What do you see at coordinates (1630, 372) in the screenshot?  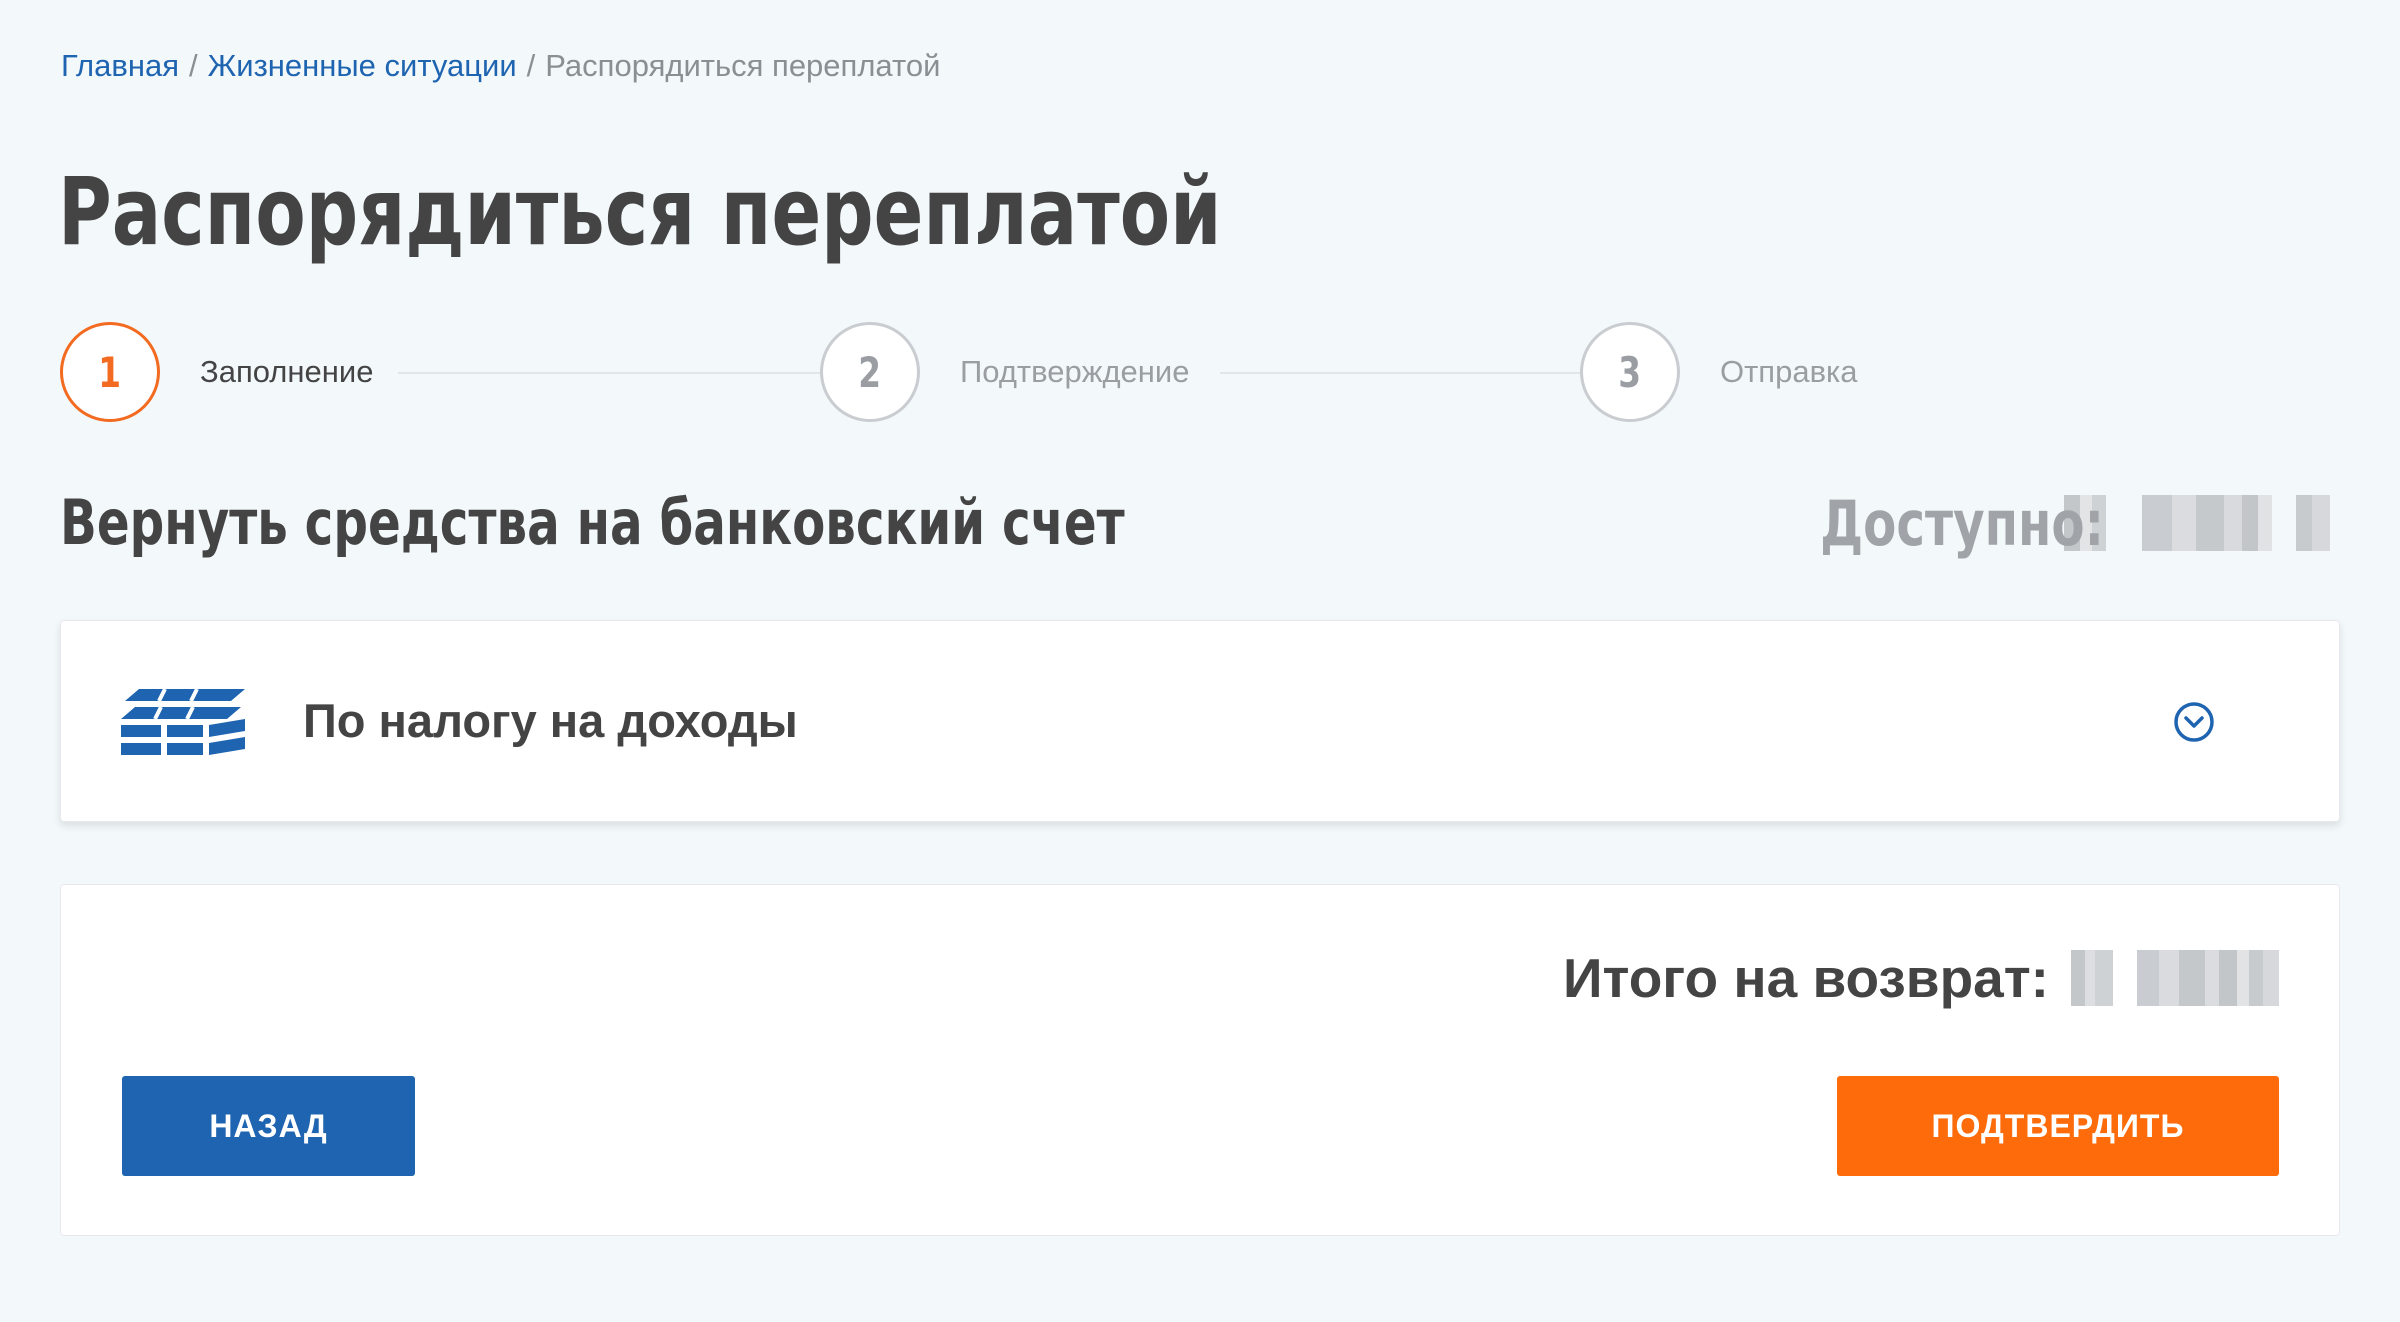 I see `step-number-circle: 3` at bounding box center [1630, 372].